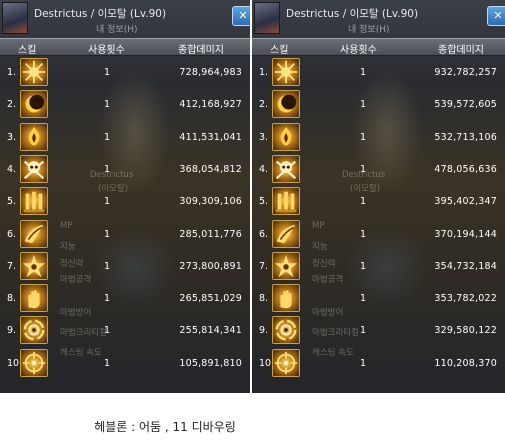 The width and height of the screenshot is (505, 447). I want to click on table-row: 9. 1 329,580,122, so click(378, 331).